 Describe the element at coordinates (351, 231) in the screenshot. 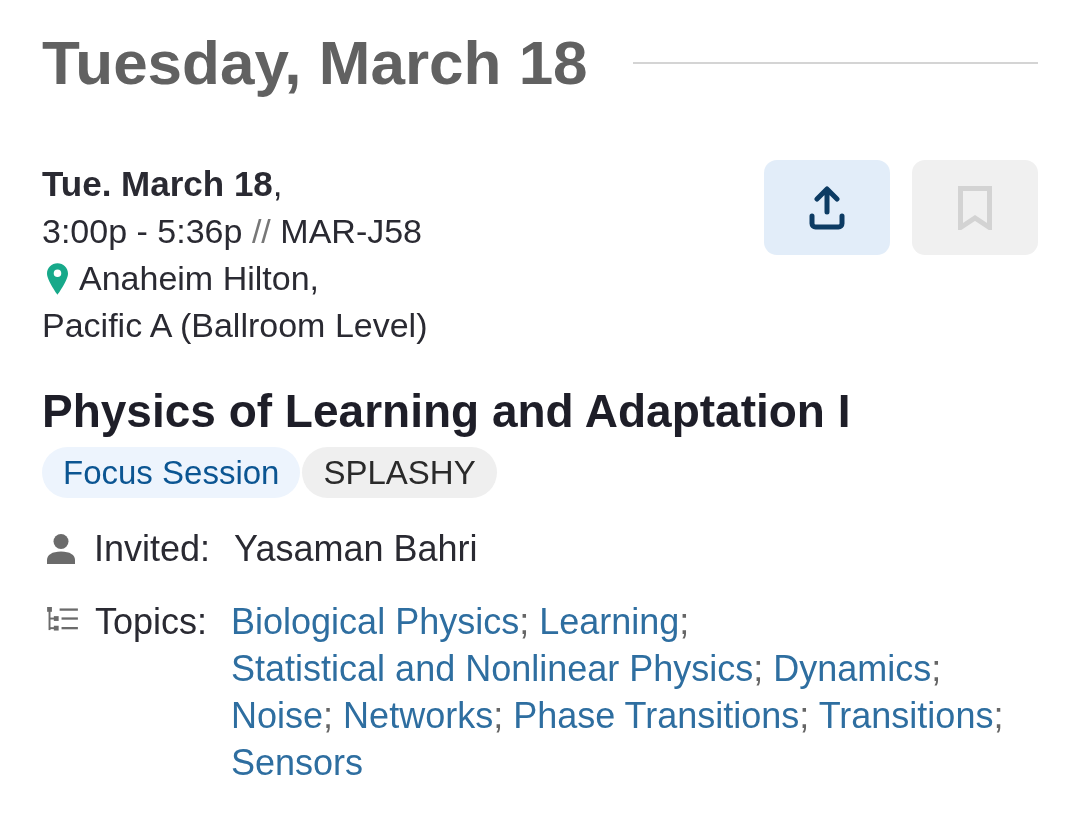

I see `session-code: MAR-J58` at that location.